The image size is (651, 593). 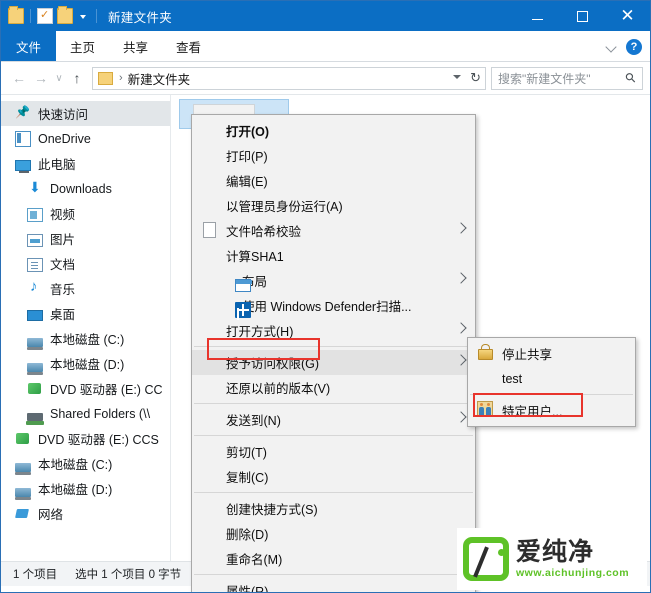 What do you see at coordinates (82, 46) in the screenshot?
I see `tab-home: 主页` at bounding box center [82, 46].